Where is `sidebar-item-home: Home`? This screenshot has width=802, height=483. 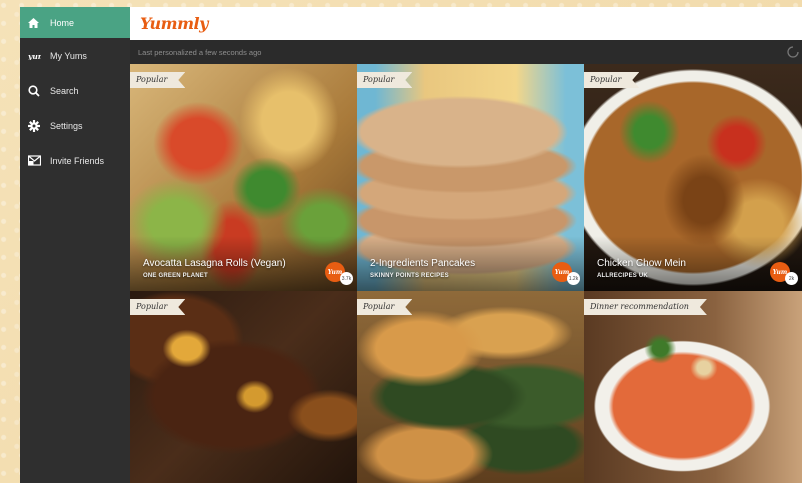 sidebar-item-home: Home is located at coordinates (75, 22).